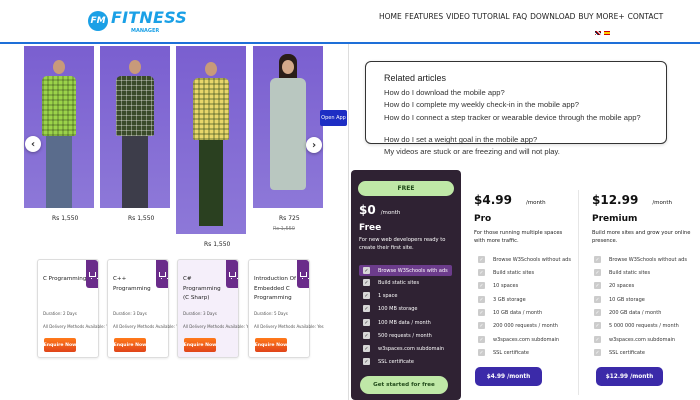  I want to click on premium-plan-button: $12.99 /month, so click(629, 376).